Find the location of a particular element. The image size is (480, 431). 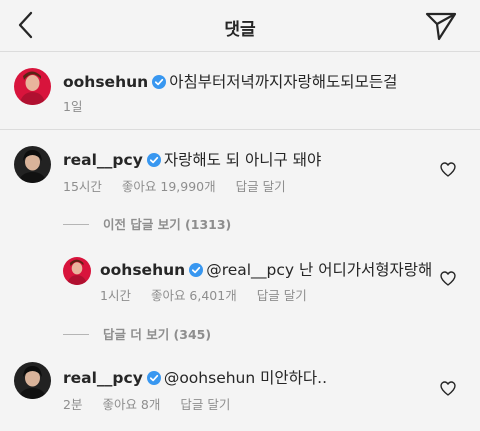

caption-time: 1일 is located at coordinates (73, 106).